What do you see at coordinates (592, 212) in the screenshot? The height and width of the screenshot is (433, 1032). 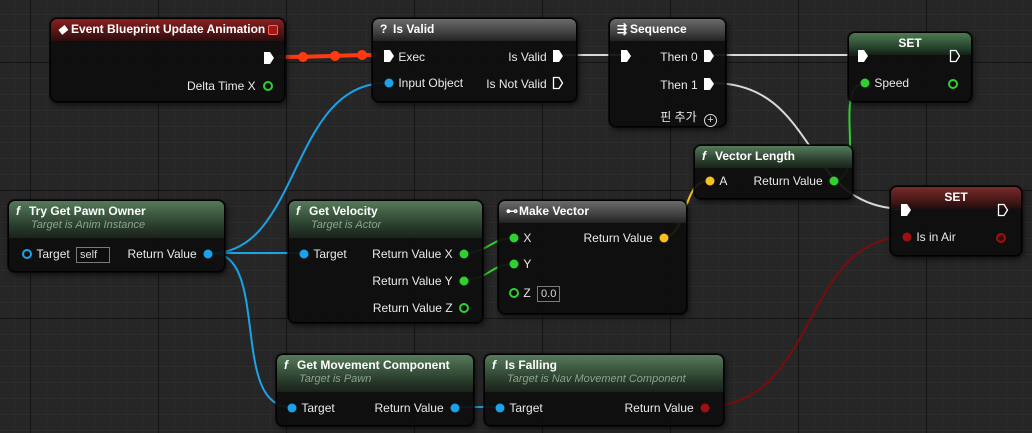 I see `make-vector-header: ⊷ Make Vector` at bounding box center [592, 212].